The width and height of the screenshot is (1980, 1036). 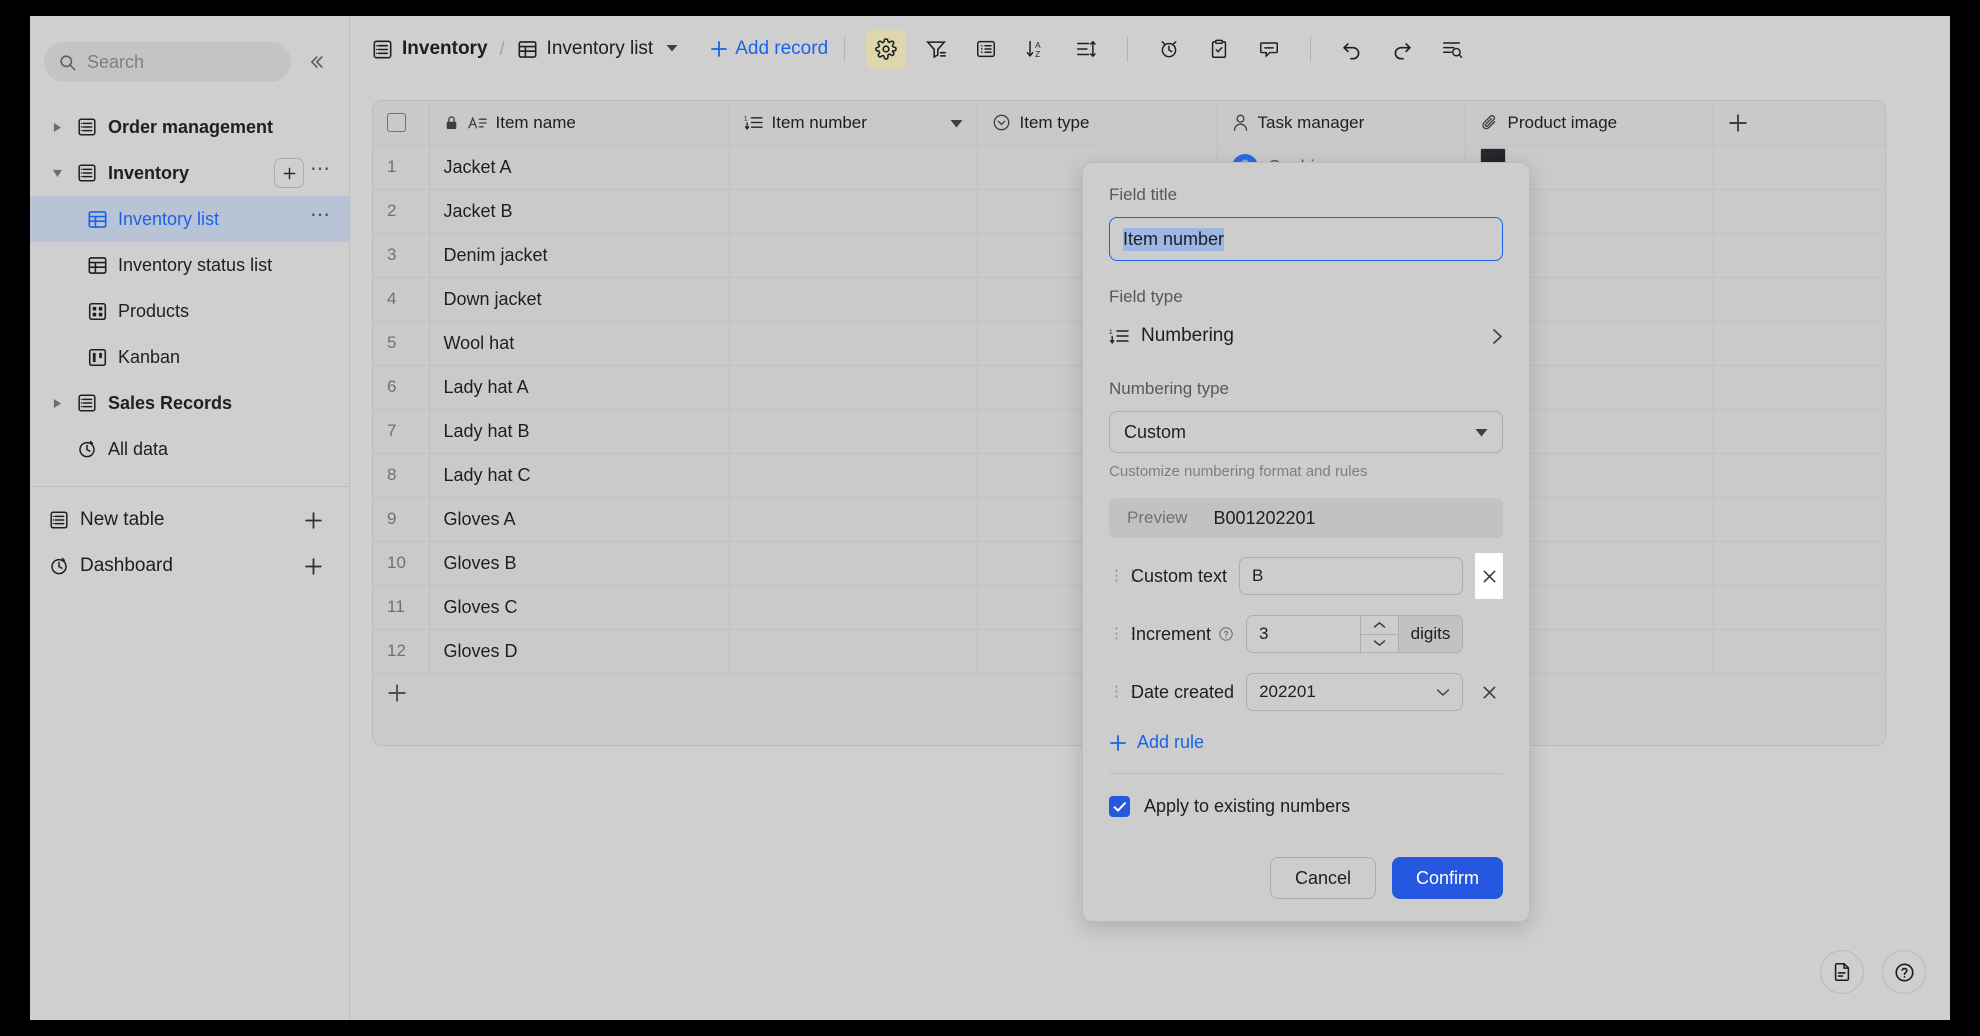 I want to click on row-number-cell: 2, so click(x=401, y=211).